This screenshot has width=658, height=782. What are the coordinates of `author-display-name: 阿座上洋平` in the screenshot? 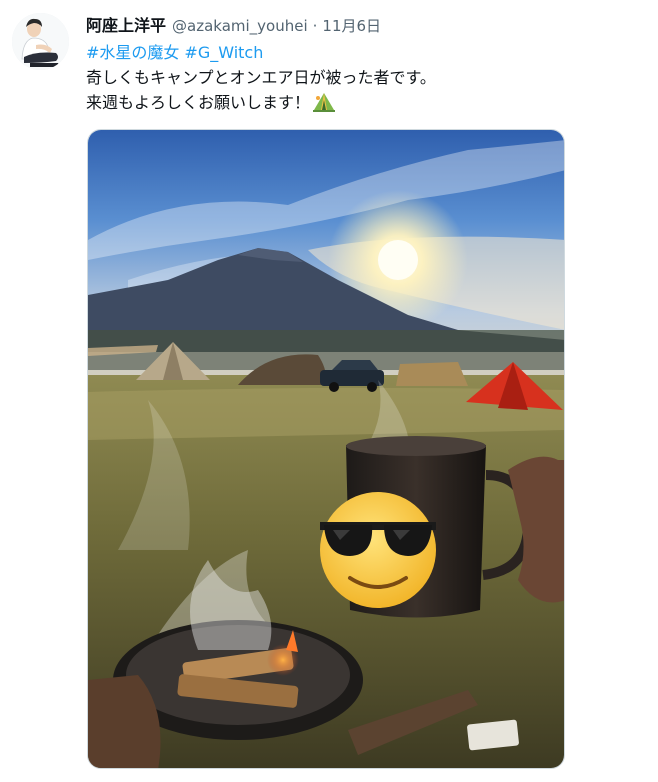 It's located at (126, 24).